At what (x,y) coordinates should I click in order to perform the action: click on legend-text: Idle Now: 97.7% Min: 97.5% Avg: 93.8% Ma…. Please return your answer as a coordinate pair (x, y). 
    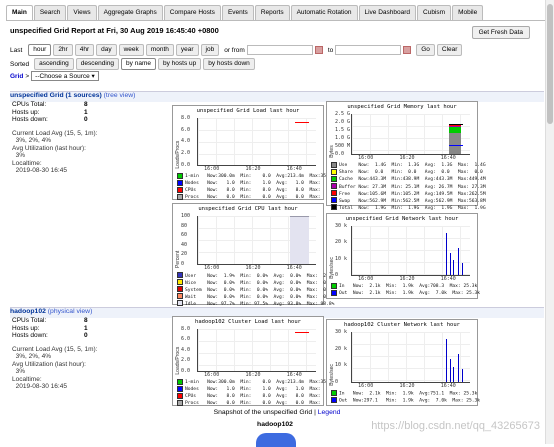
    Looking at the image, I should click on (259, 304).